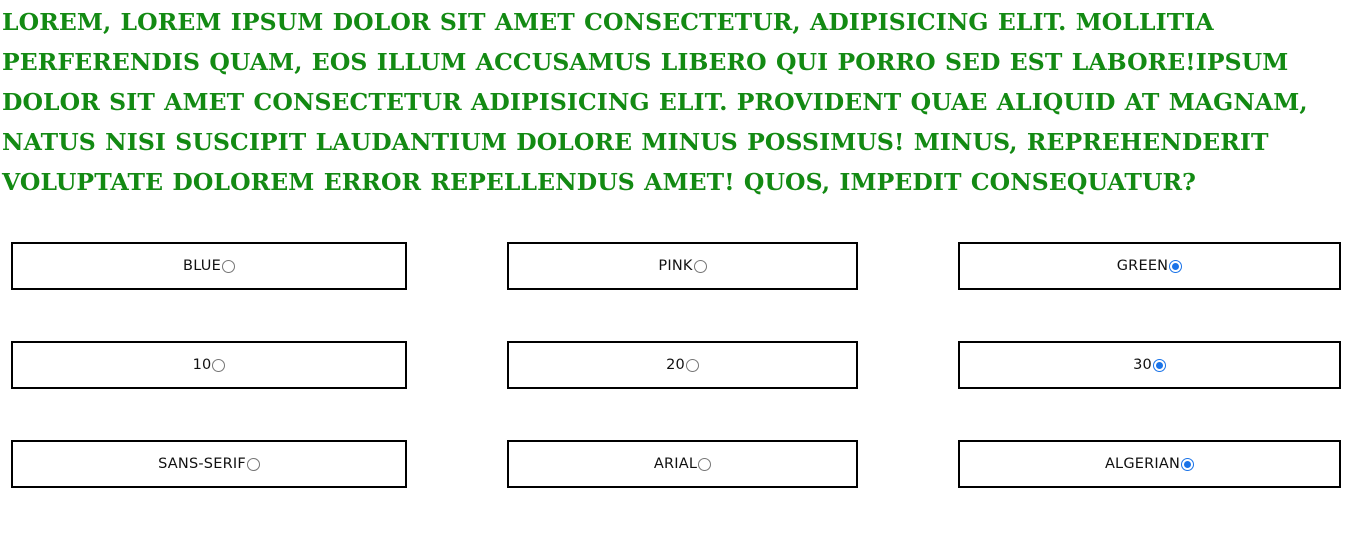 Image resolution: width=1357 pixels, height=542 pixels. Describe the element at coordinates (253, 464) in the screenshot. I see `radio-font-sans-serif` at that location.